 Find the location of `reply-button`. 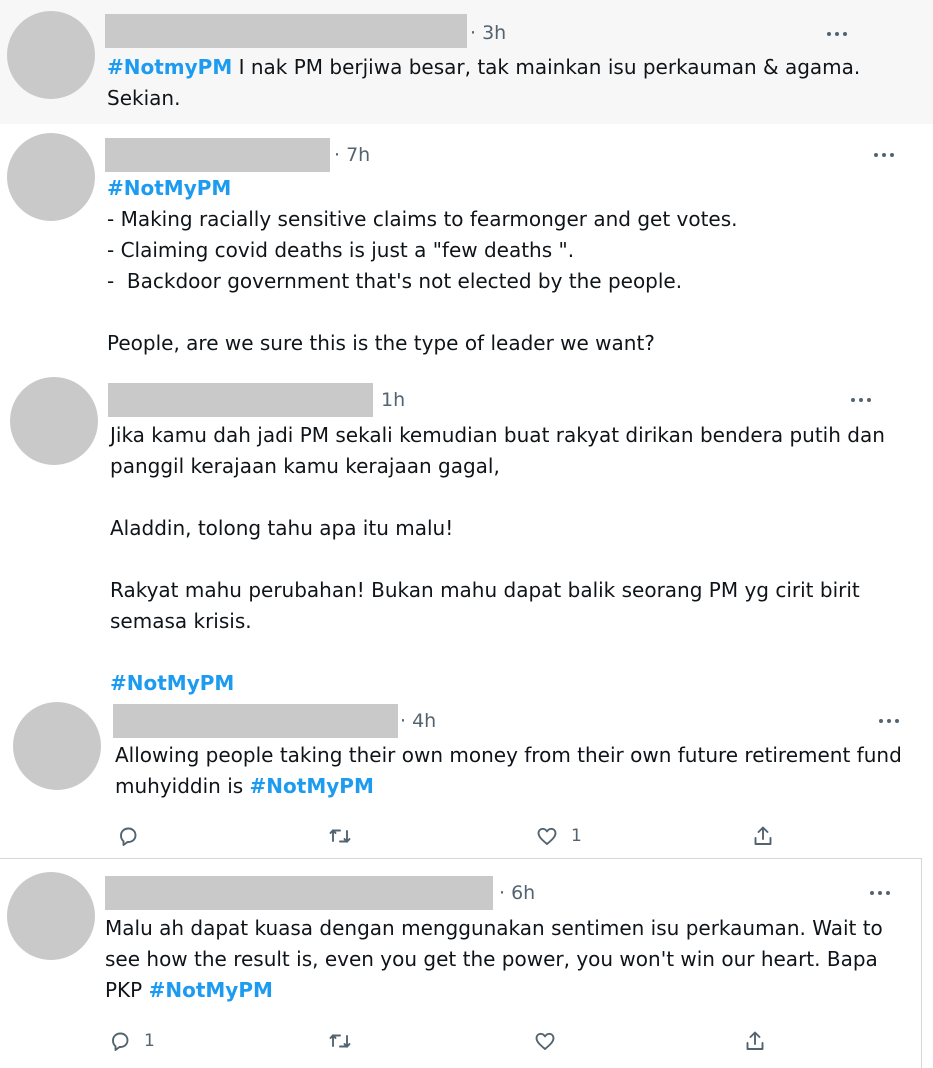

reply-button is located at coordinates (134, 836).